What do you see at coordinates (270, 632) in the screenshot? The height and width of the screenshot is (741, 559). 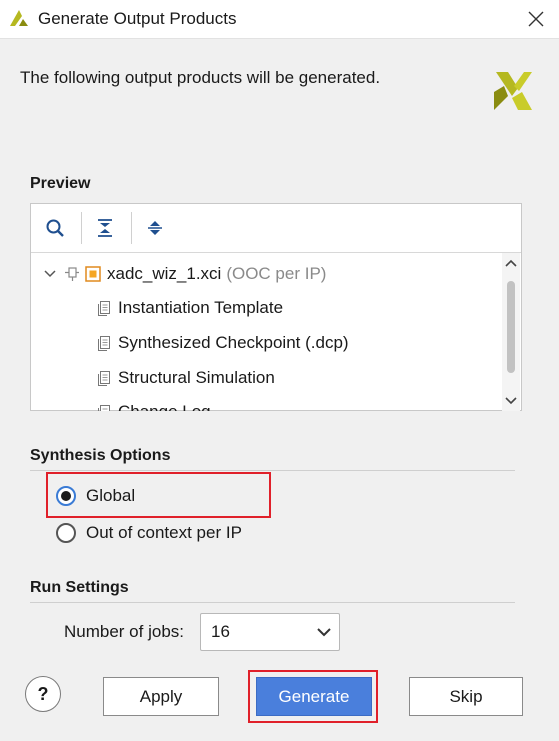 I see `jobs-dropdown: 16` at bounding box center [270, 632].